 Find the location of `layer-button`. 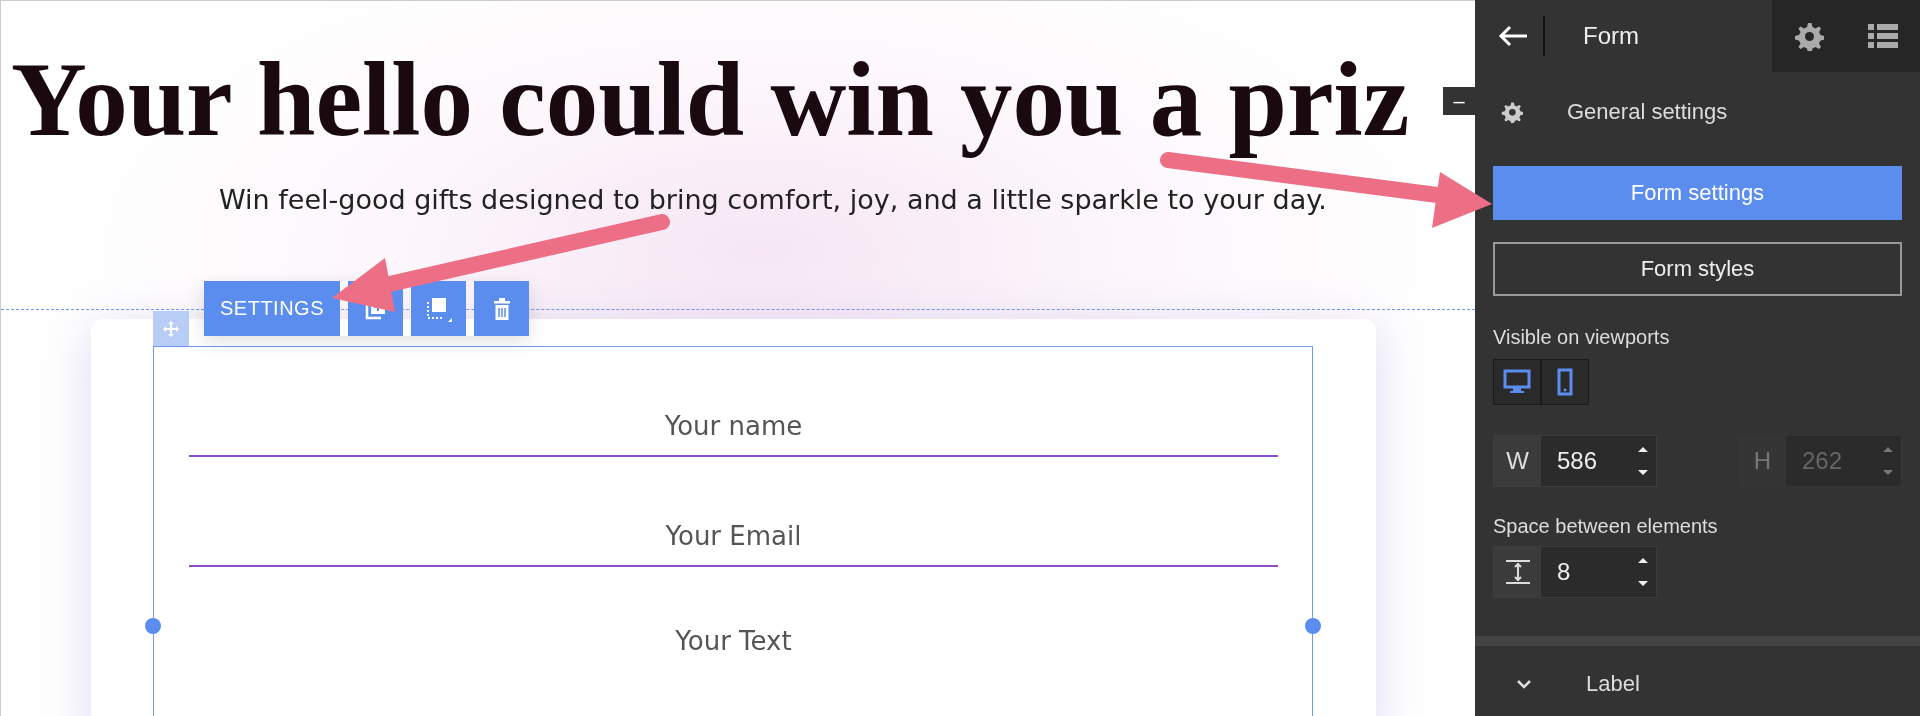

layer-button is located at coordinates (438, 308).